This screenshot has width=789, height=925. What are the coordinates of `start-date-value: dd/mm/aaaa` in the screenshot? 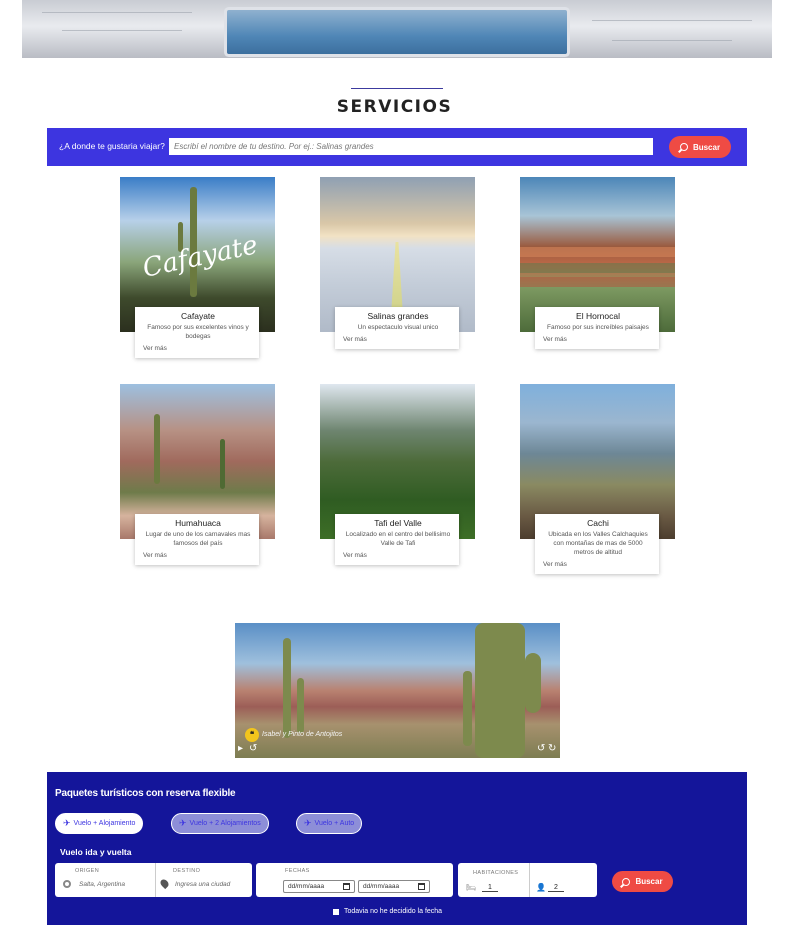 It's located at (306, 886).